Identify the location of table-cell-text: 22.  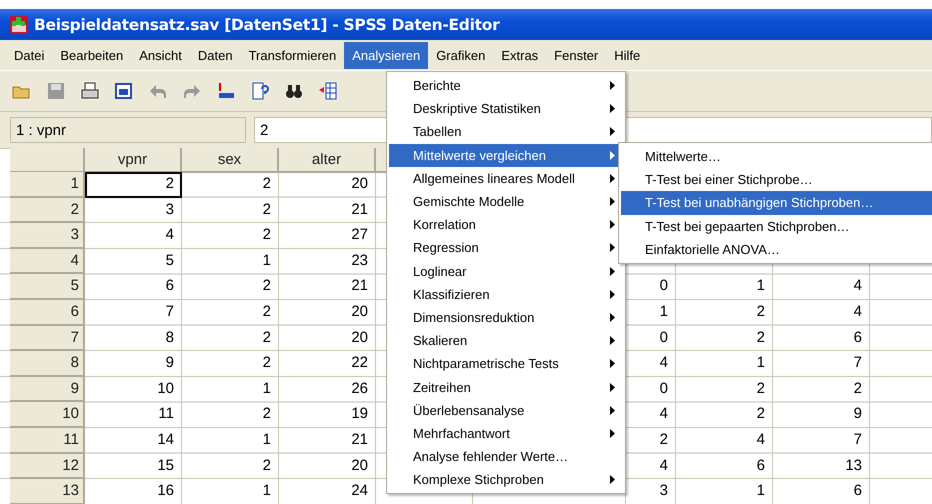
(359, 363).